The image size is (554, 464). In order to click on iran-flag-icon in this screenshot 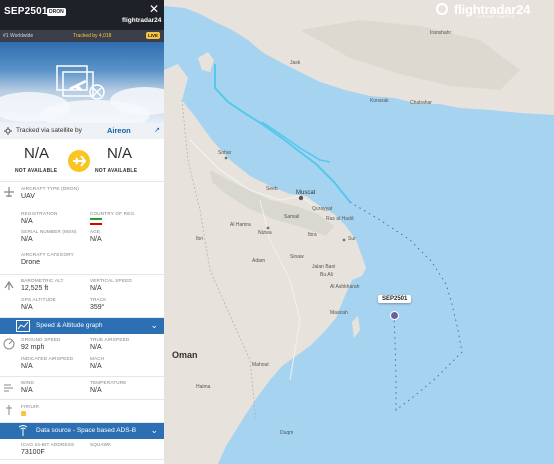, I will do `click(96, 221)`.